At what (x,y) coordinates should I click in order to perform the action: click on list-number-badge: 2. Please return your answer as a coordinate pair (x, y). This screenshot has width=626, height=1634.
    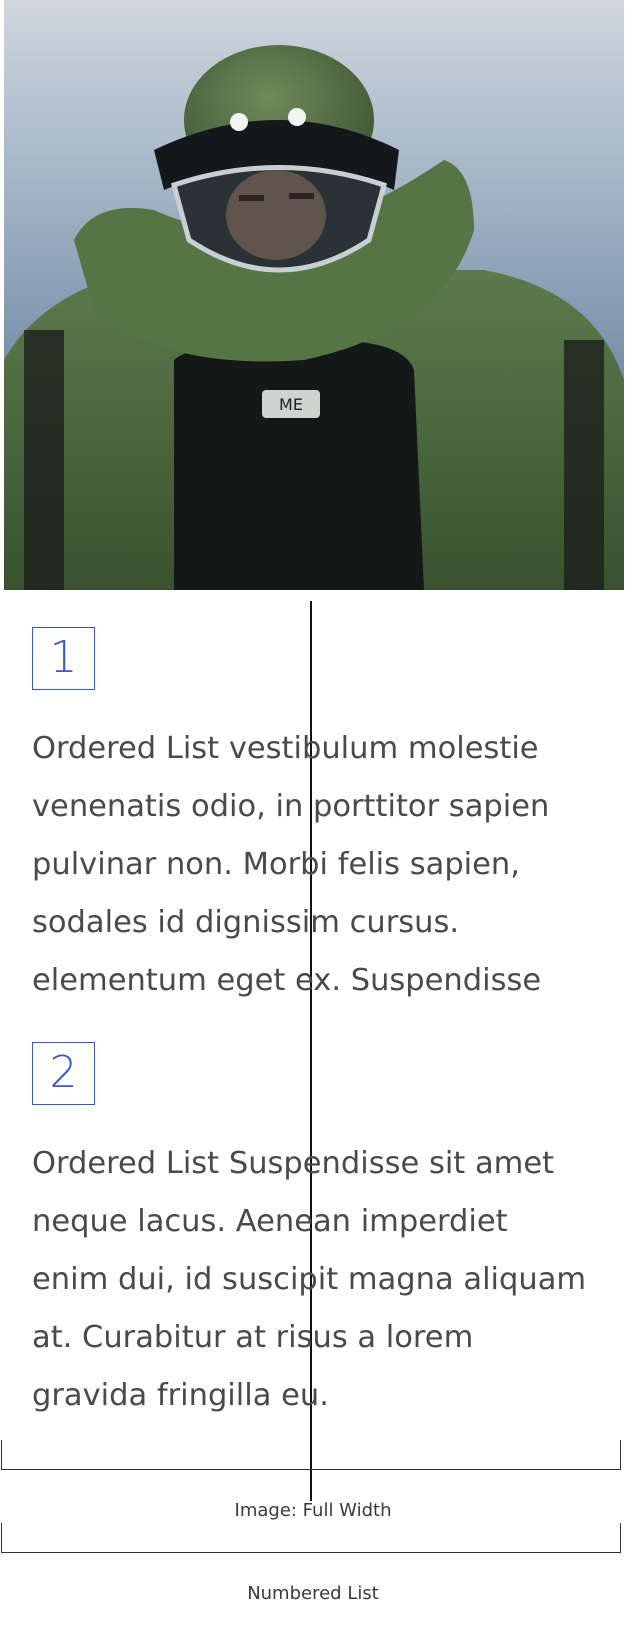
    Looking at the image, I should click on (63, 1073).